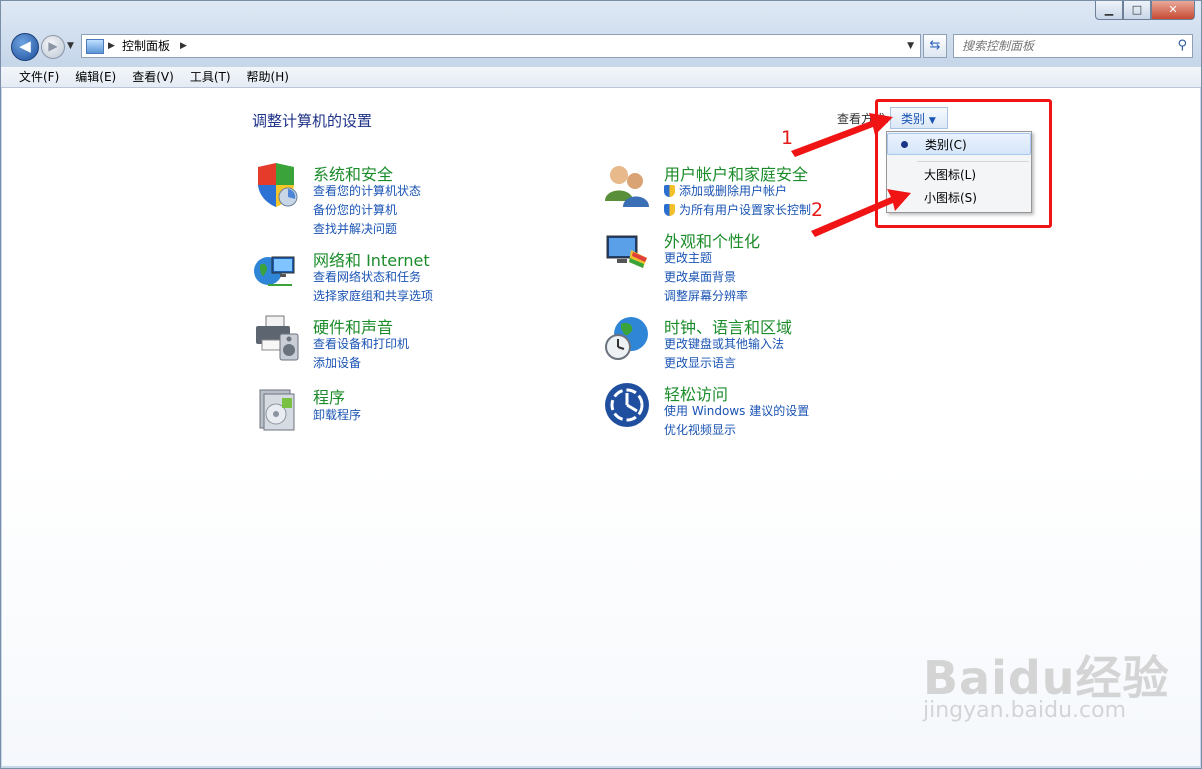 This screenshot has height=769, width=1202. What do you see at coordinates (1182, 45) in the screenshot?
I see `search-icon: ⚲` at bounding box center [1182, 45].